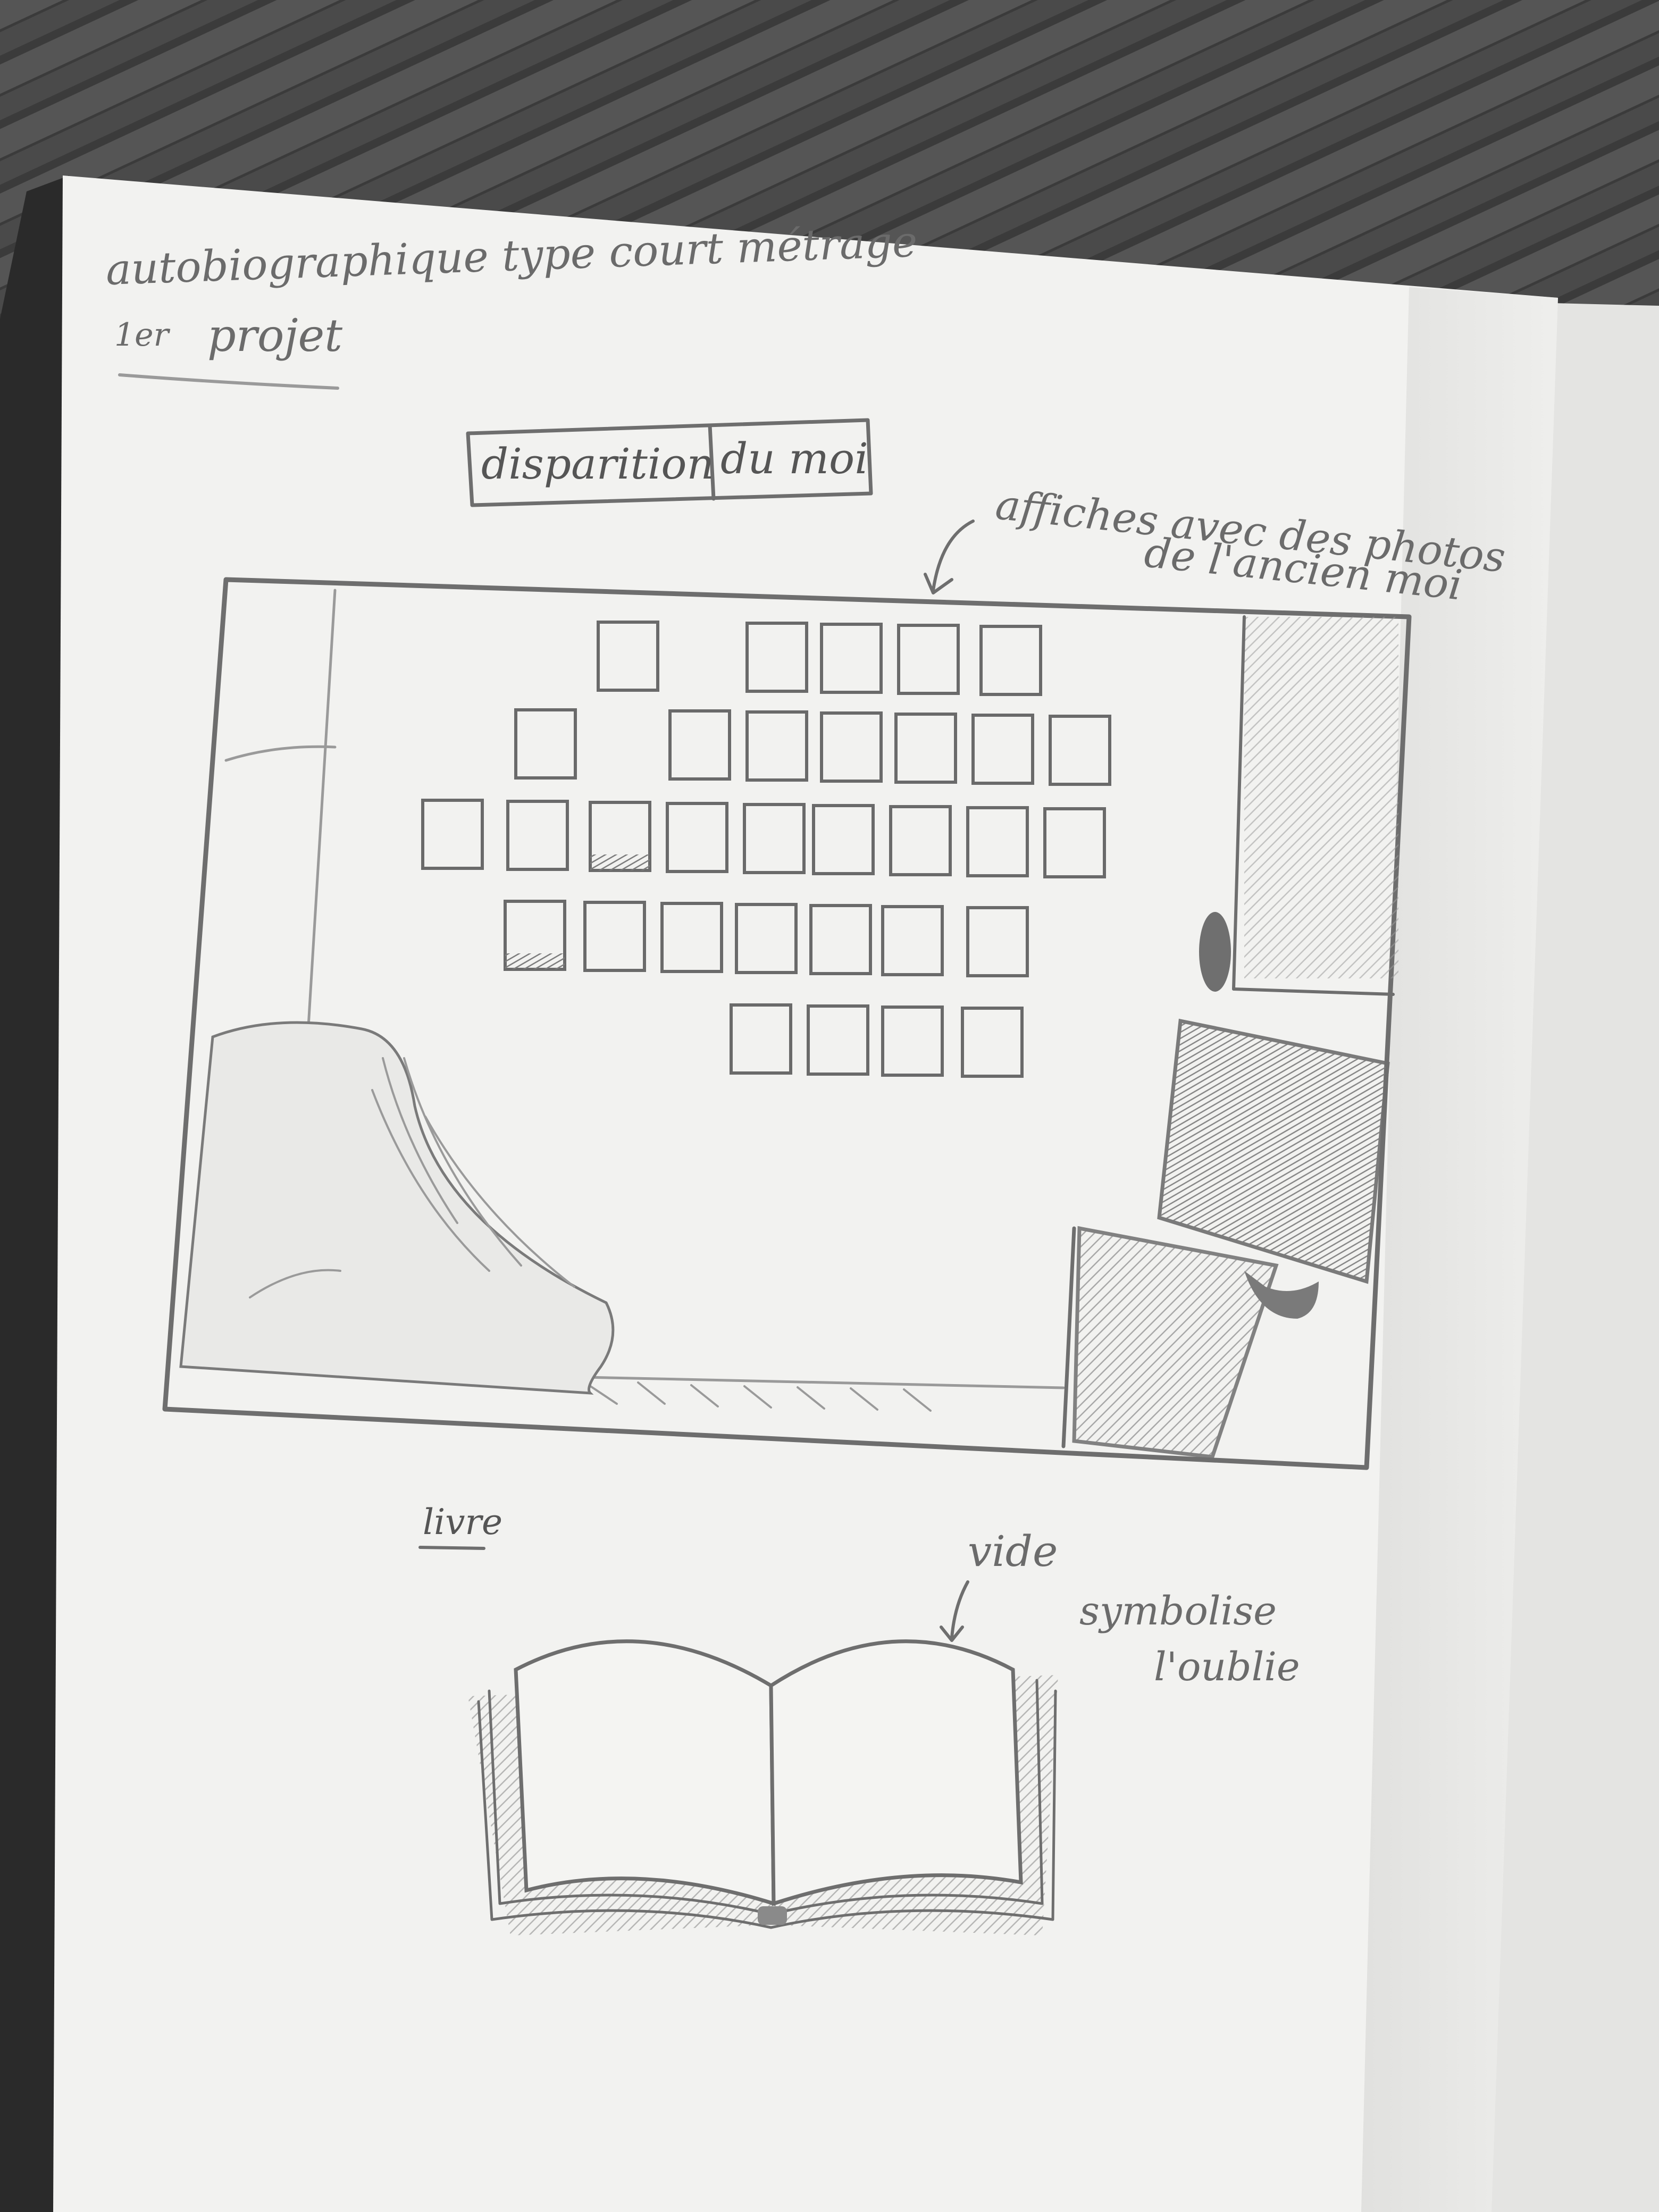 The image size is (1659, 2212). I want to click on note-symbolise: symbolise, so click(1178, 1611).